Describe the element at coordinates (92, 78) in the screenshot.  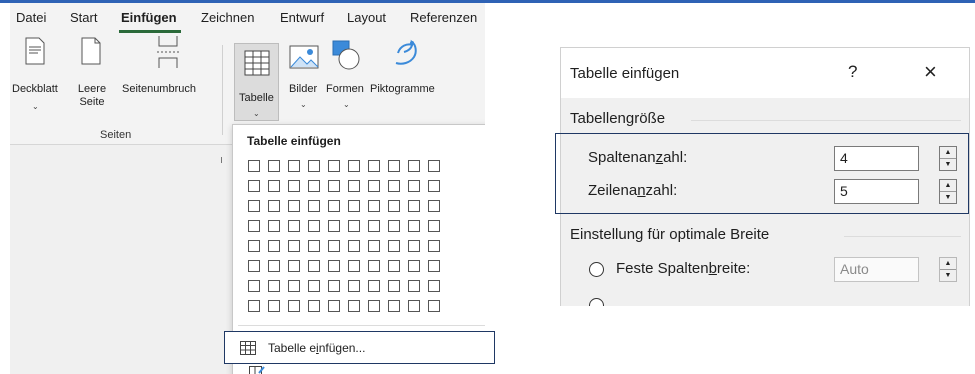
I see `leere-seite-button: Leere Seite` at that location.